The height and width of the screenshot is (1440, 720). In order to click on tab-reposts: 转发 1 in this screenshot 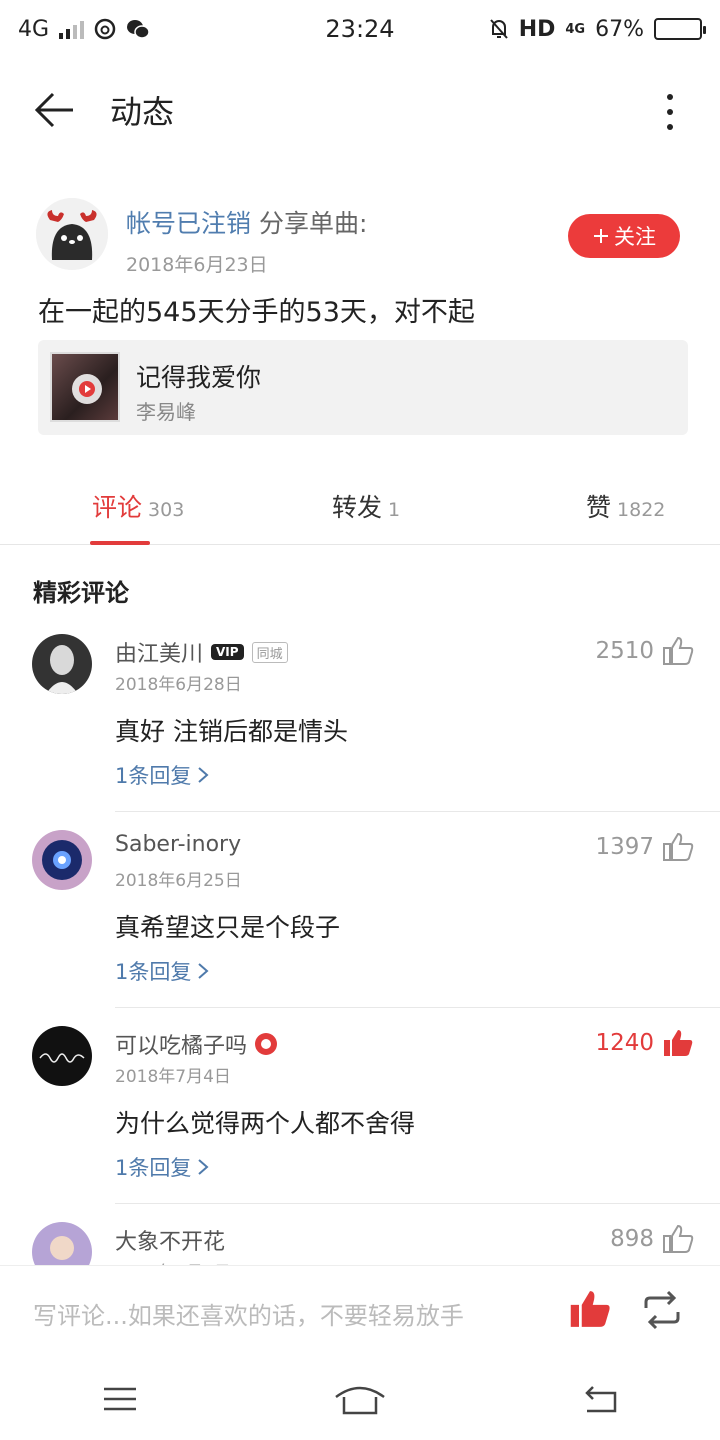, I will do `click(366, 506)`.